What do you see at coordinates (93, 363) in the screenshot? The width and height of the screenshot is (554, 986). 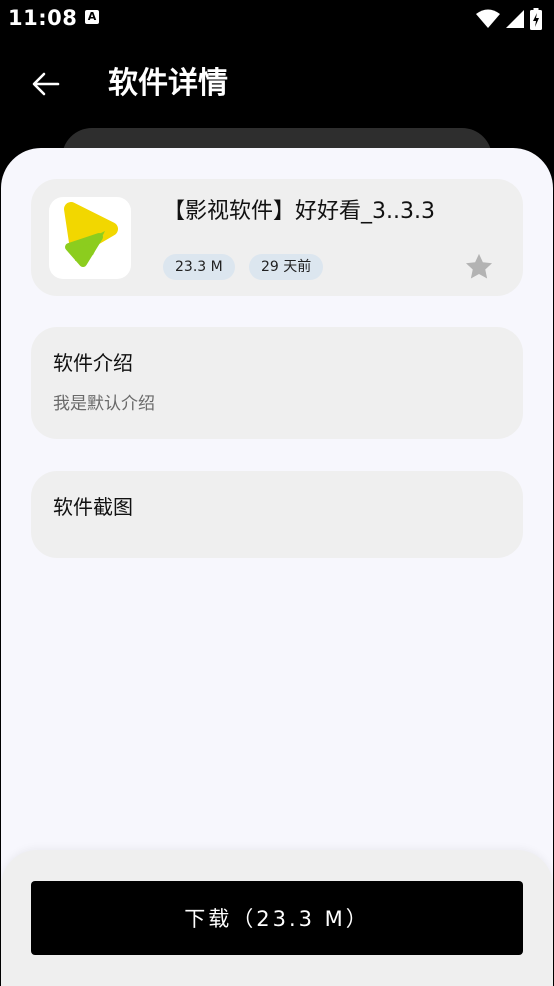 I see `intro-title: 软件介绍` at bounding box center [93, 363].